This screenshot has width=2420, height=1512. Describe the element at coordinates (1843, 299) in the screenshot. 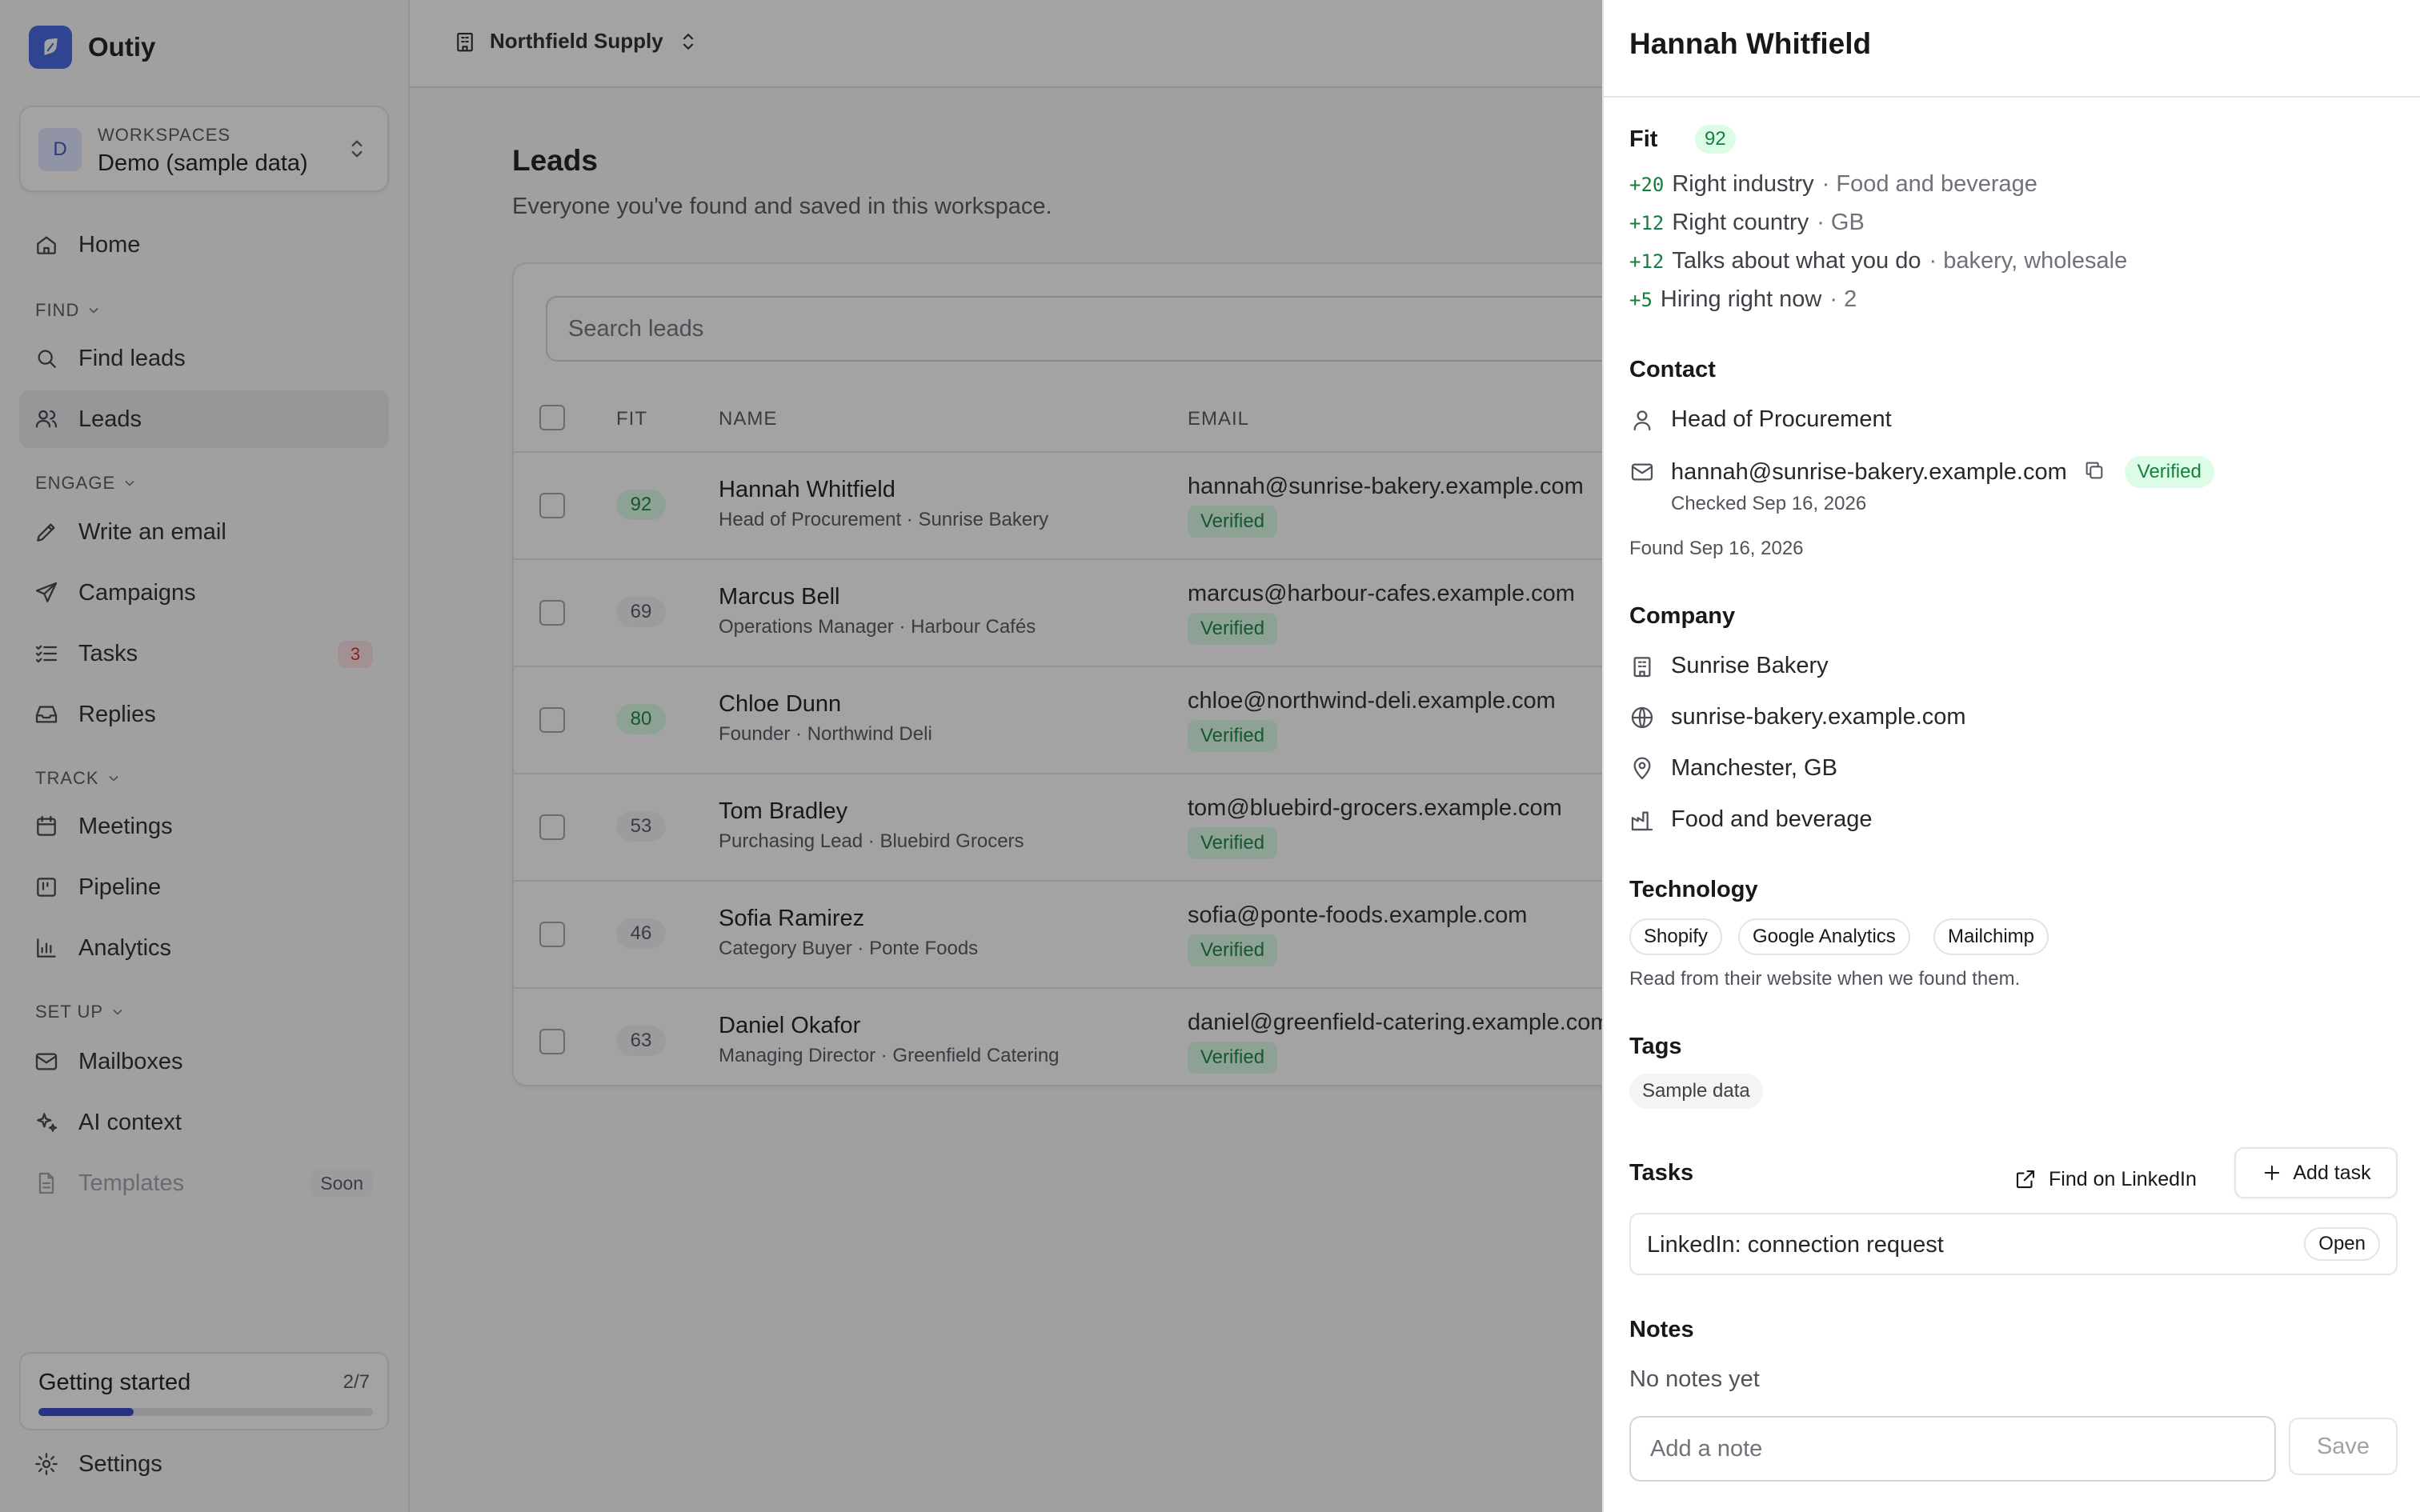

I see `fit-reason-detail: · 2` at that location.